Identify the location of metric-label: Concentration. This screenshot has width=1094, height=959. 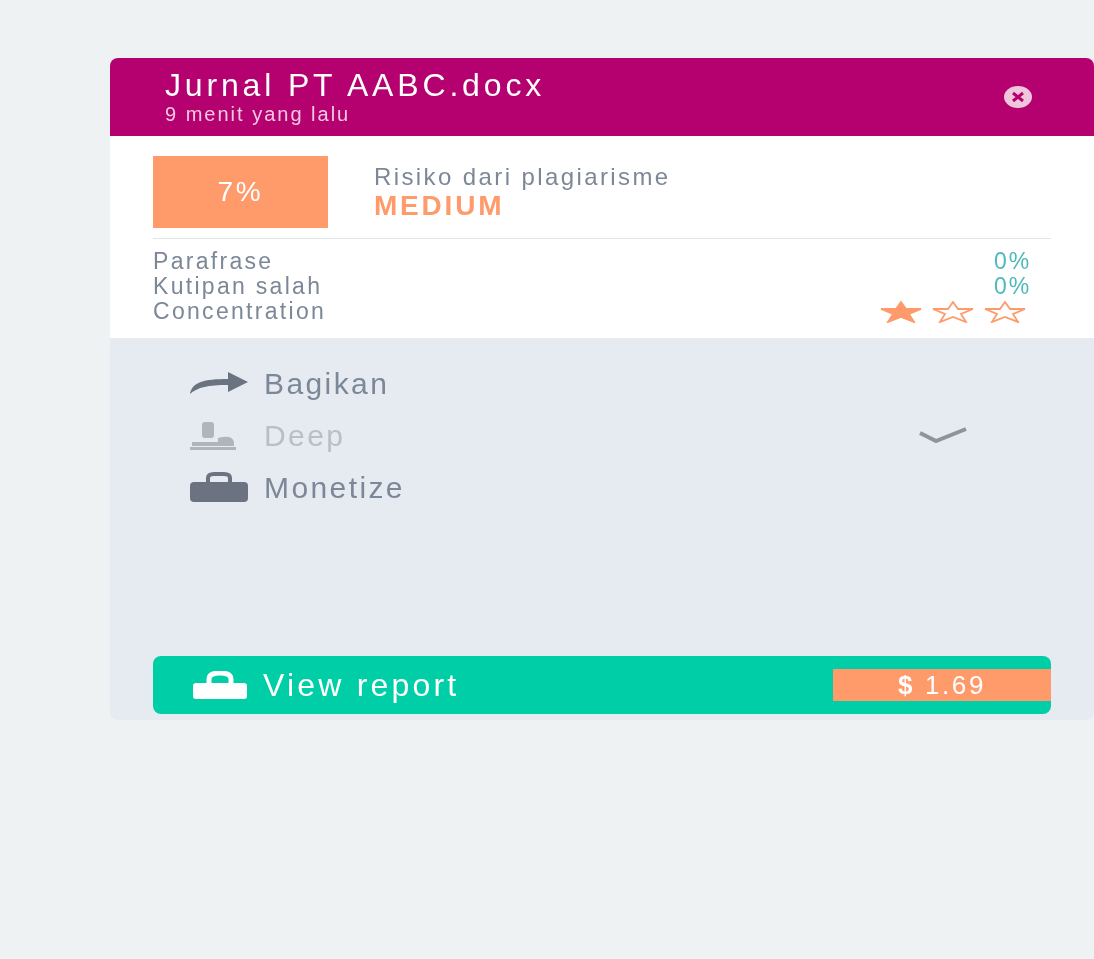
(240, 311).